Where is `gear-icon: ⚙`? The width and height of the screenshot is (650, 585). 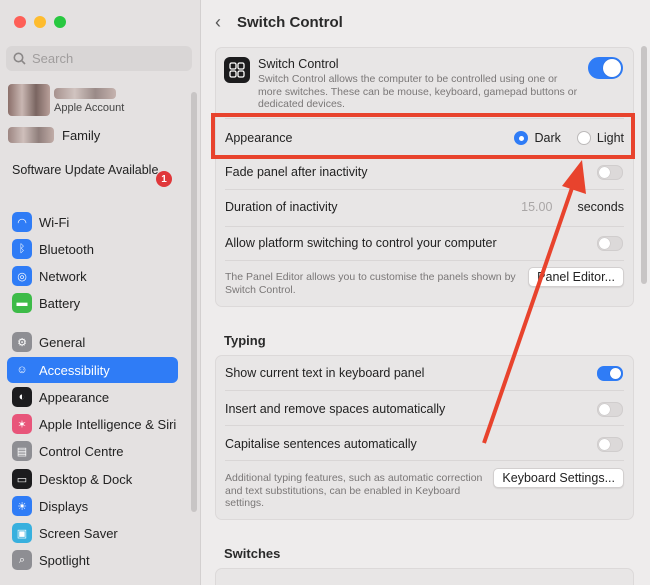 gear-icon: ⚙ is located at coordinates (22, 342).